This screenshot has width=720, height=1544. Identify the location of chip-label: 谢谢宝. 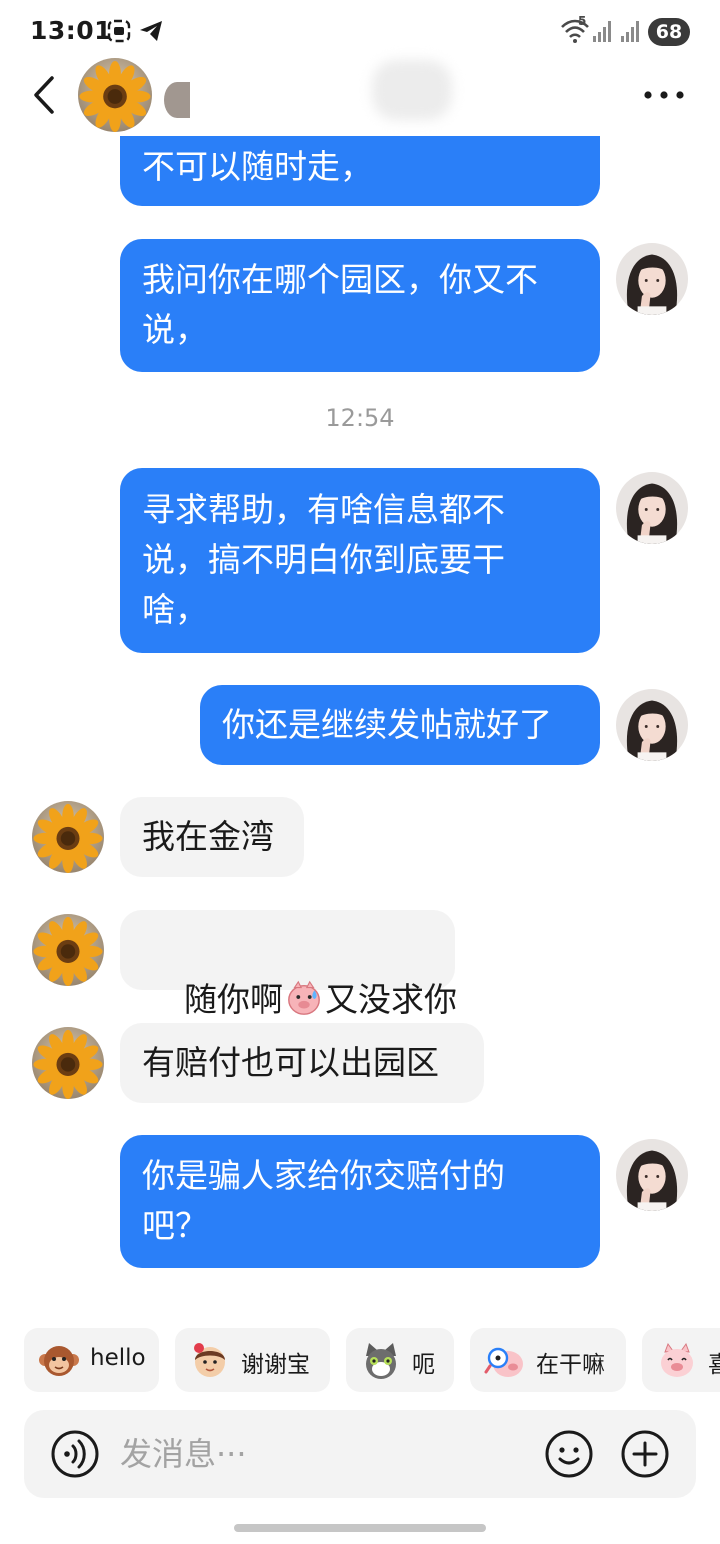
(275, 1365).